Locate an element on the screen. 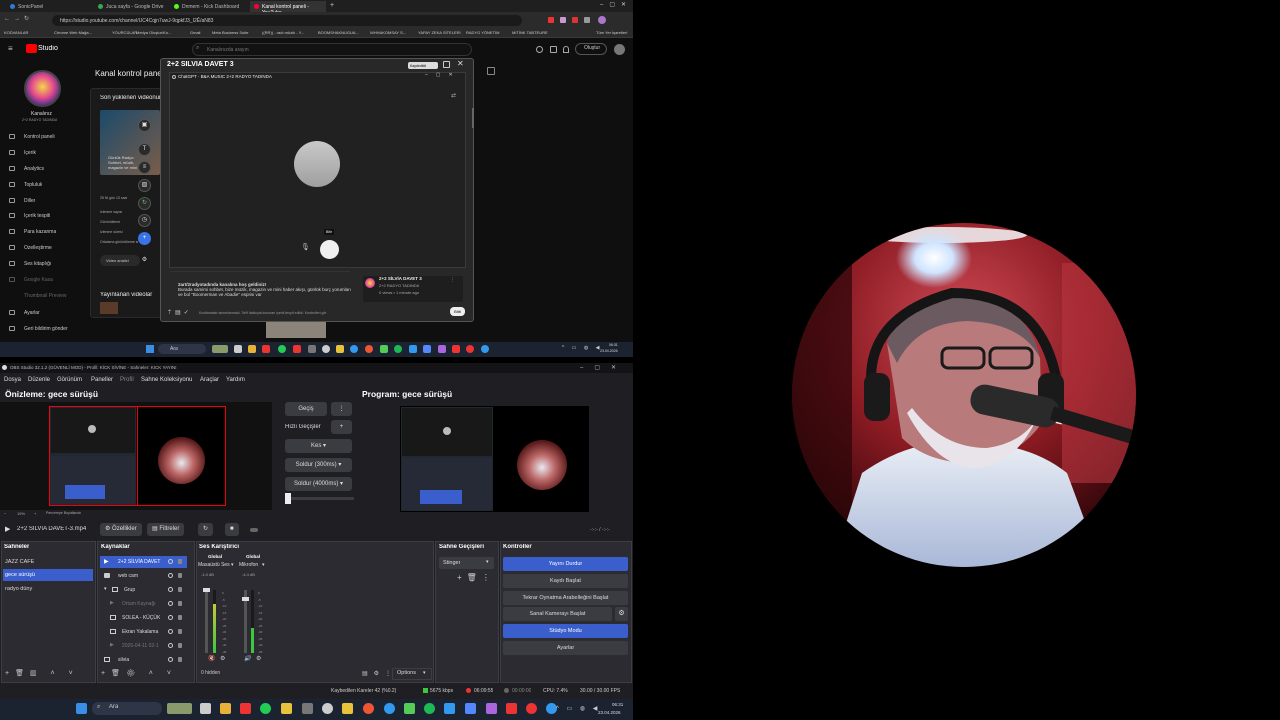 The width and height of the screenshot is (1280, 720). sidebar-item-vault: Google Kasa is located at coordinates (38, 280).